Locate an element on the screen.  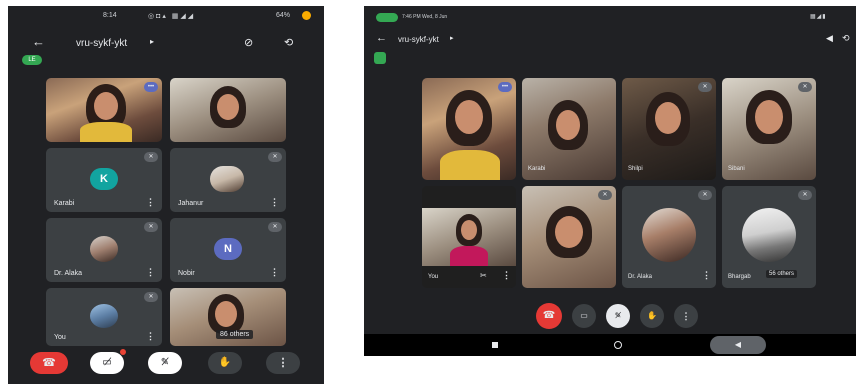
participant-video-tile: ✕ Shilpi is located at coordinates (669, 129).